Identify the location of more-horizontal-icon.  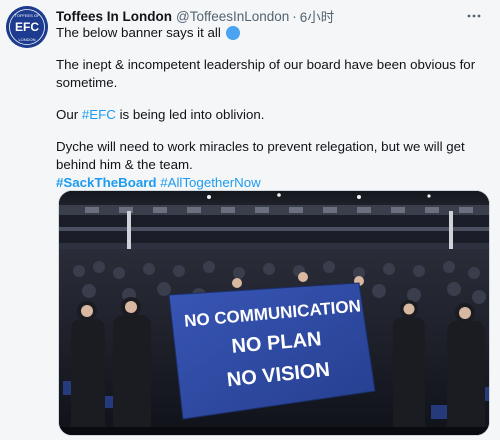
(474, 16).